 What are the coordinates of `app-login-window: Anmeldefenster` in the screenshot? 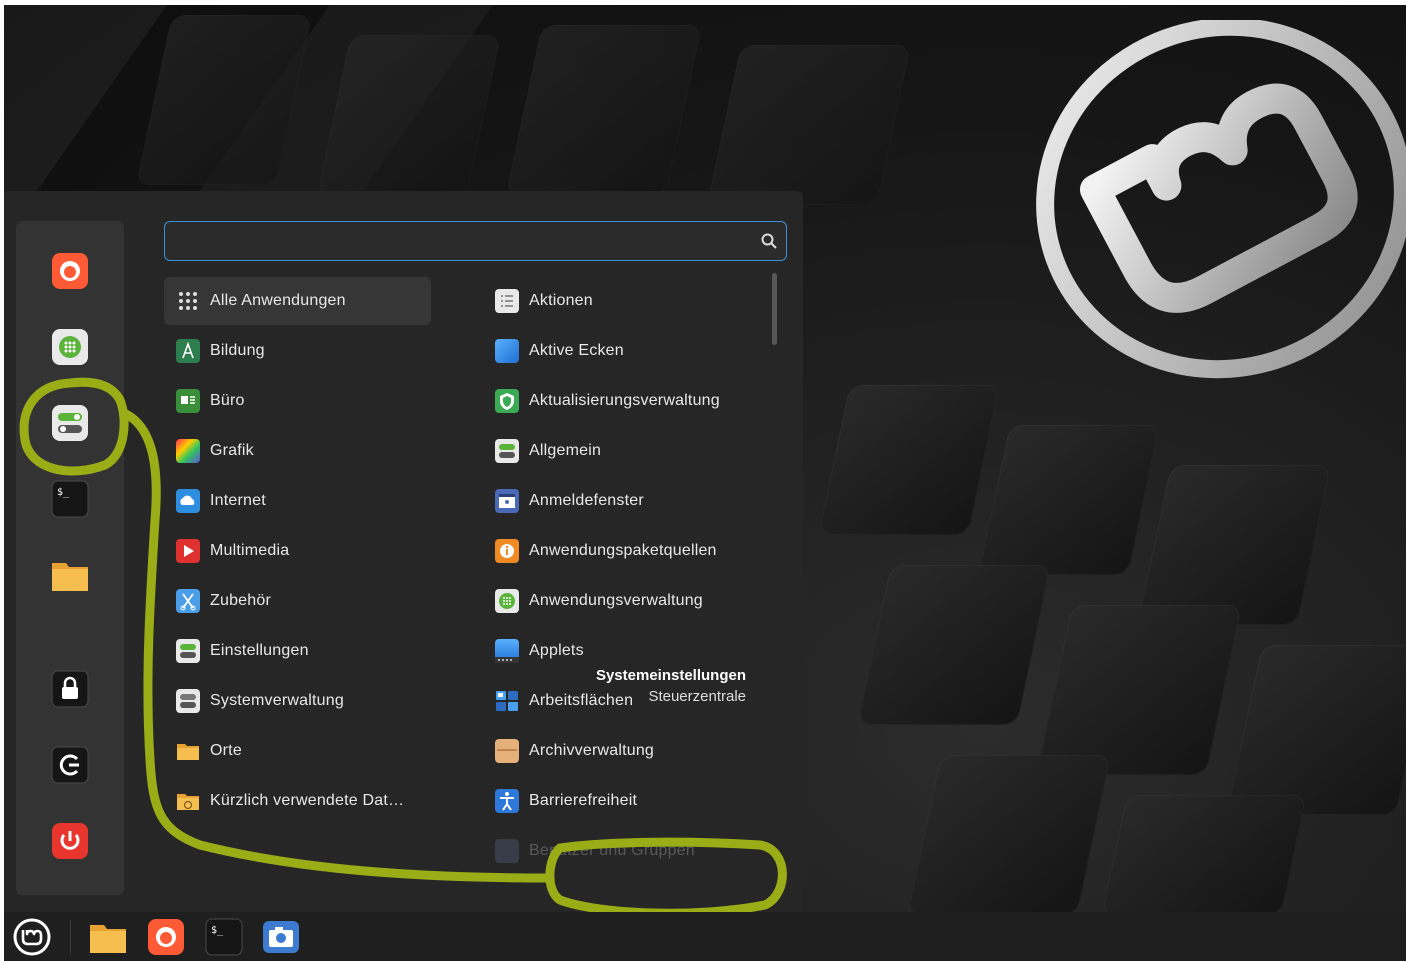 It's located at (623, 501).